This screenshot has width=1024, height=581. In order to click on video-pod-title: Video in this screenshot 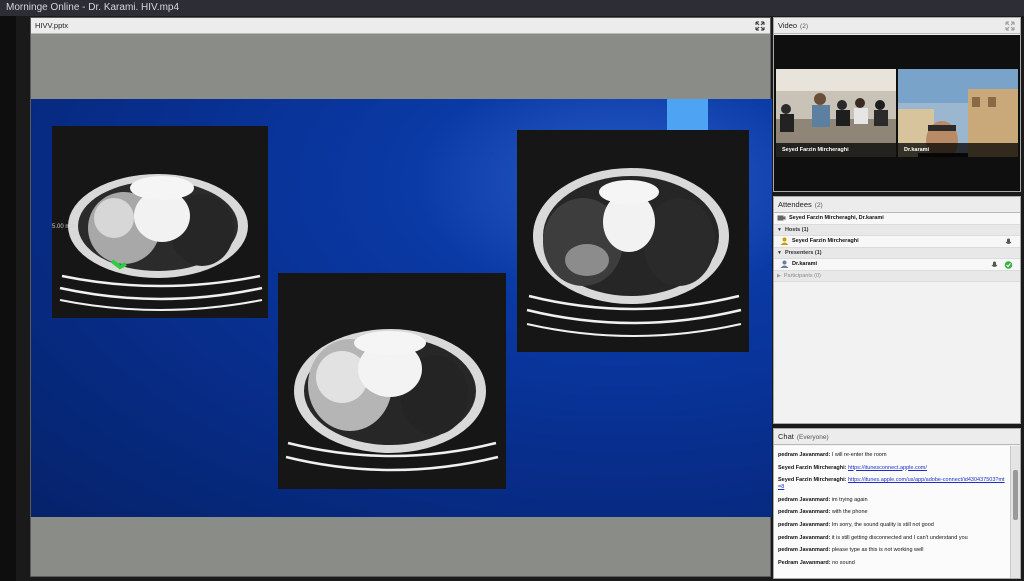, I will do `click(788, 25)`.